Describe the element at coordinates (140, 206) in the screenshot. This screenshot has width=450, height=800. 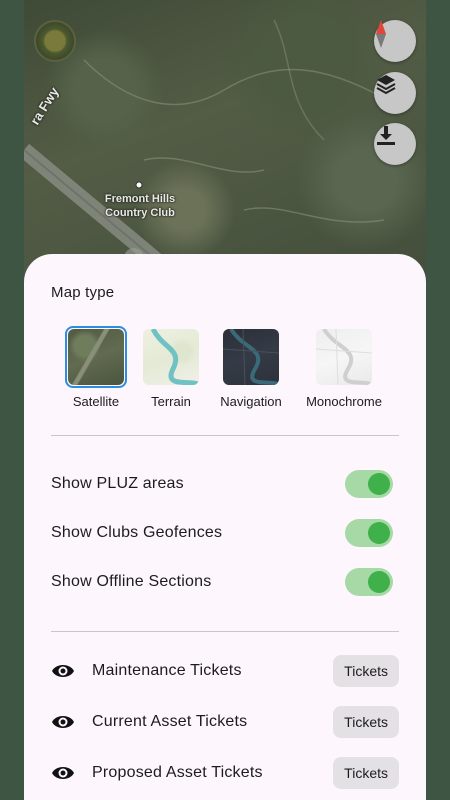
I see `place-label: Fremont Hills Country Club` at that location.